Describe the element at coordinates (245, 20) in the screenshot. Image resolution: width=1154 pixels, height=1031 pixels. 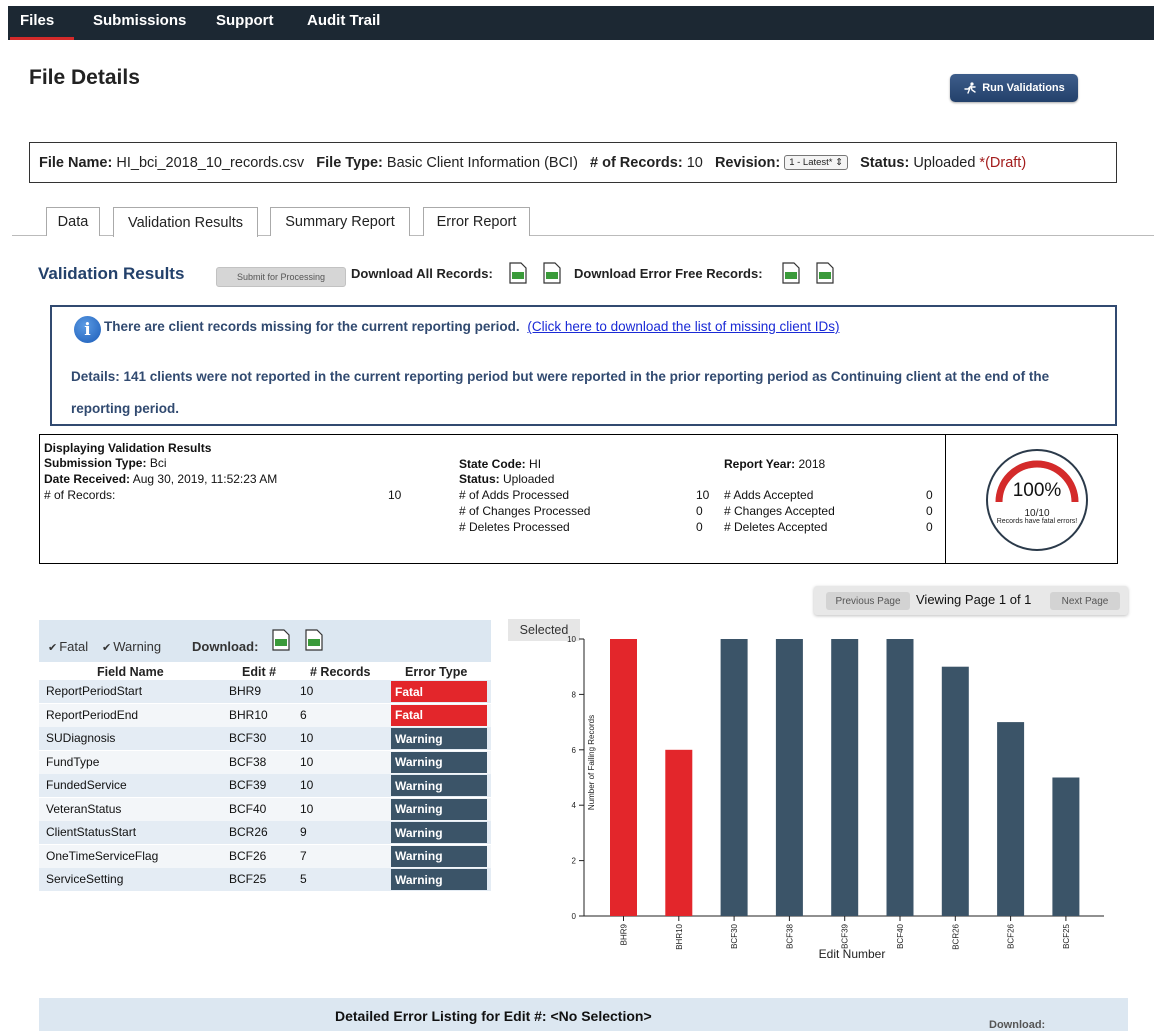
I see `nav-support: Support` at that location.